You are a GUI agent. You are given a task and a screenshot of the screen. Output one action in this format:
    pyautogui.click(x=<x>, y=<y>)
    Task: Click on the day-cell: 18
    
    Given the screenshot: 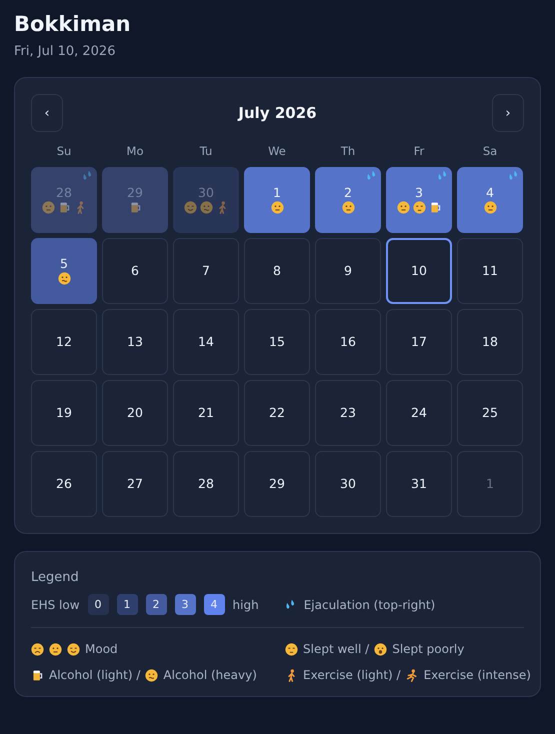 What is the action you would take?
    pyautogui.click(x=490, y=342)
    